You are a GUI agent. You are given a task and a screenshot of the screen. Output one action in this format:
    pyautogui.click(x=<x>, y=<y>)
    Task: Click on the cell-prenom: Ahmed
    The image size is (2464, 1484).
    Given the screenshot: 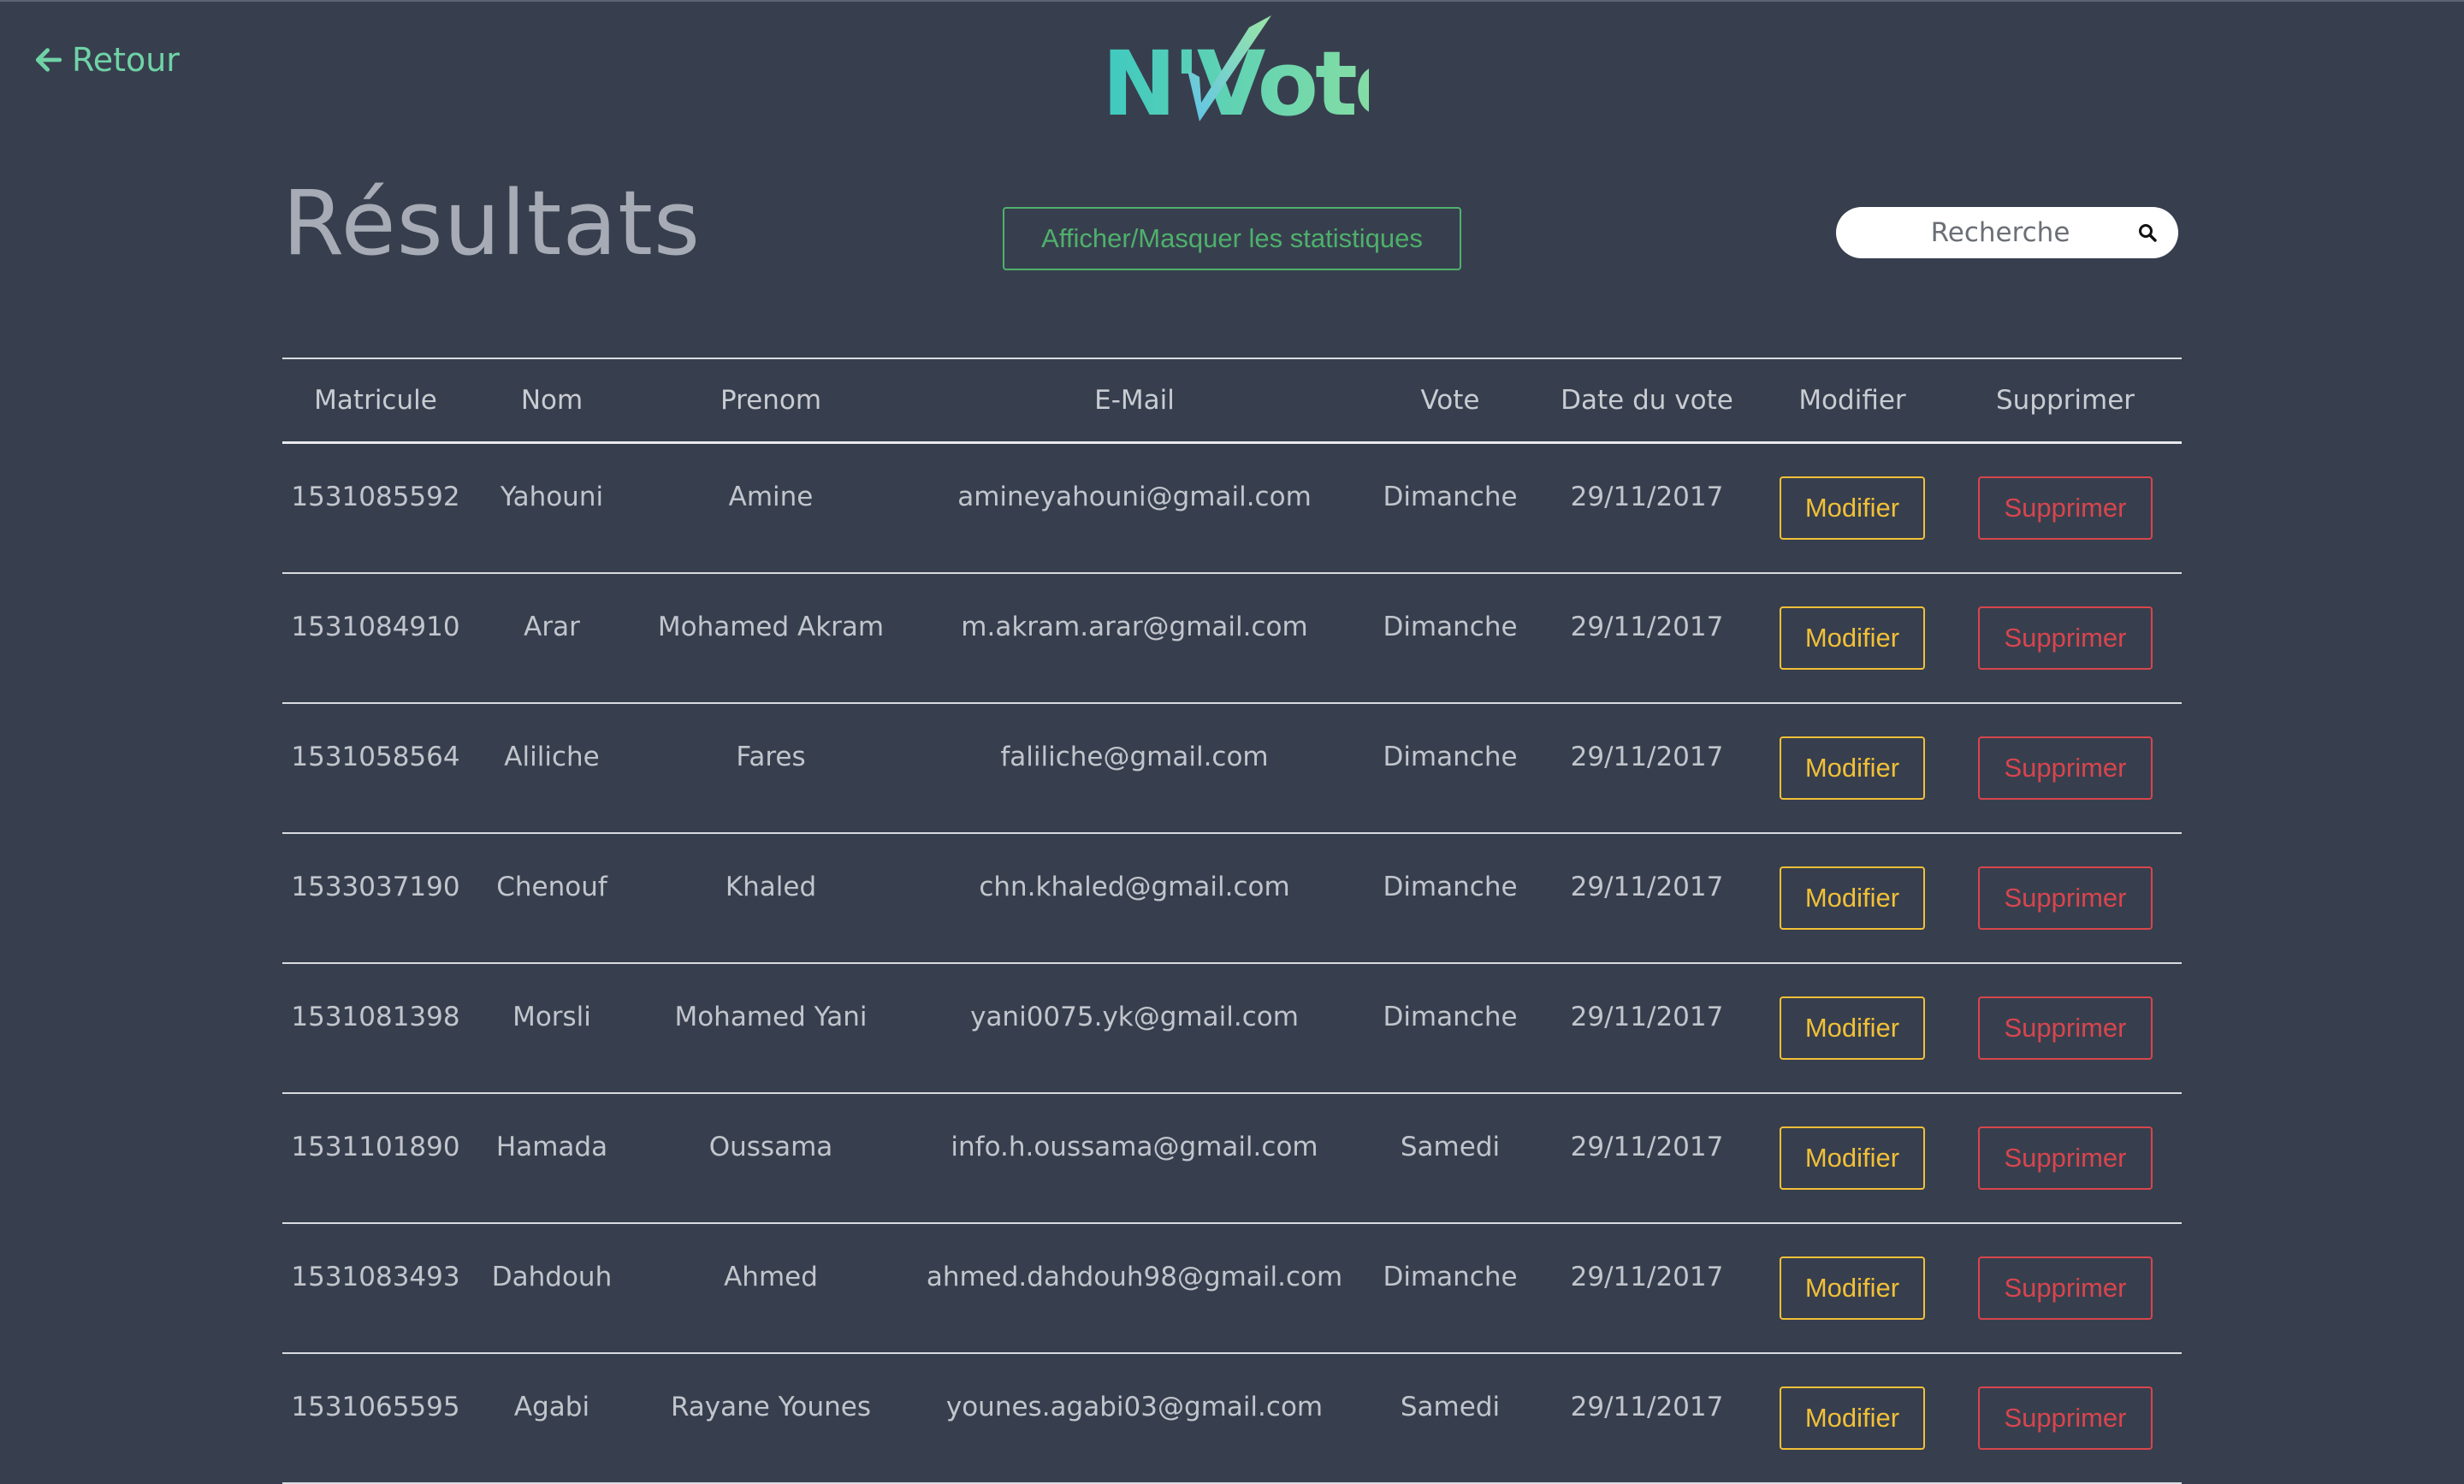 What is the action you would take?
    pyautogui.click(x=771, y=1288)
    